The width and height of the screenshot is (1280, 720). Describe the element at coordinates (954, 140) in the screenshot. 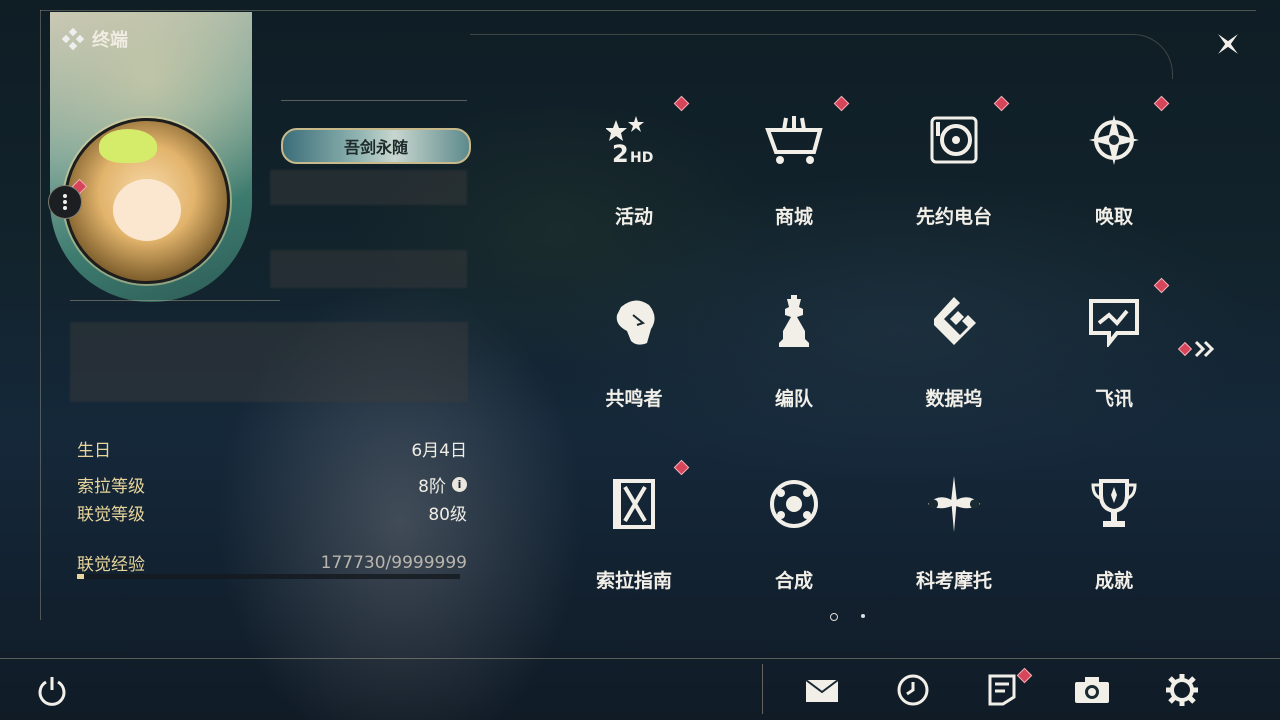

I see `radio-icon` at that location.